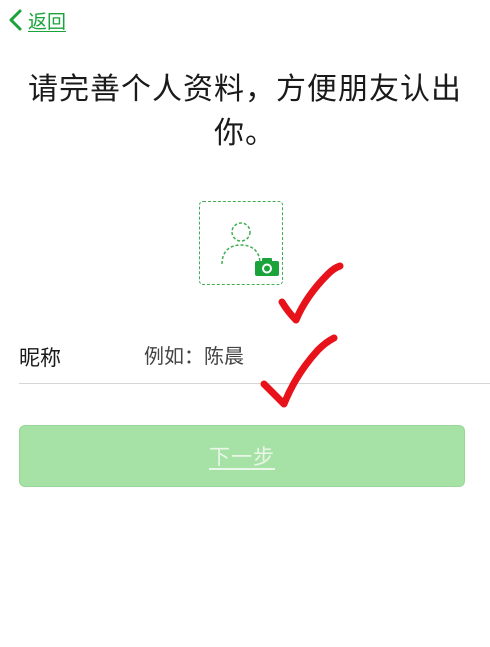  Describe the element at coordinates (241, 243) in the screenshot. I see `avatar-upload-button` at that location.